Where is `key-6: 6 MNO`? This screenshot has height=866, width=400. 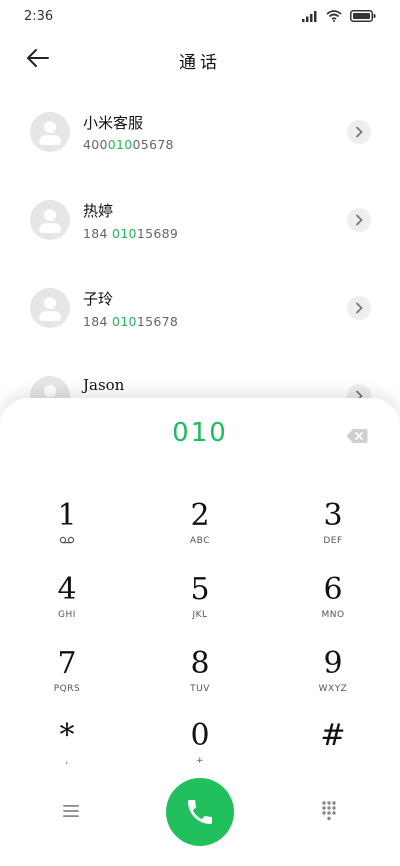 key-6: 6 MNO is located at coordinates (333, 605).